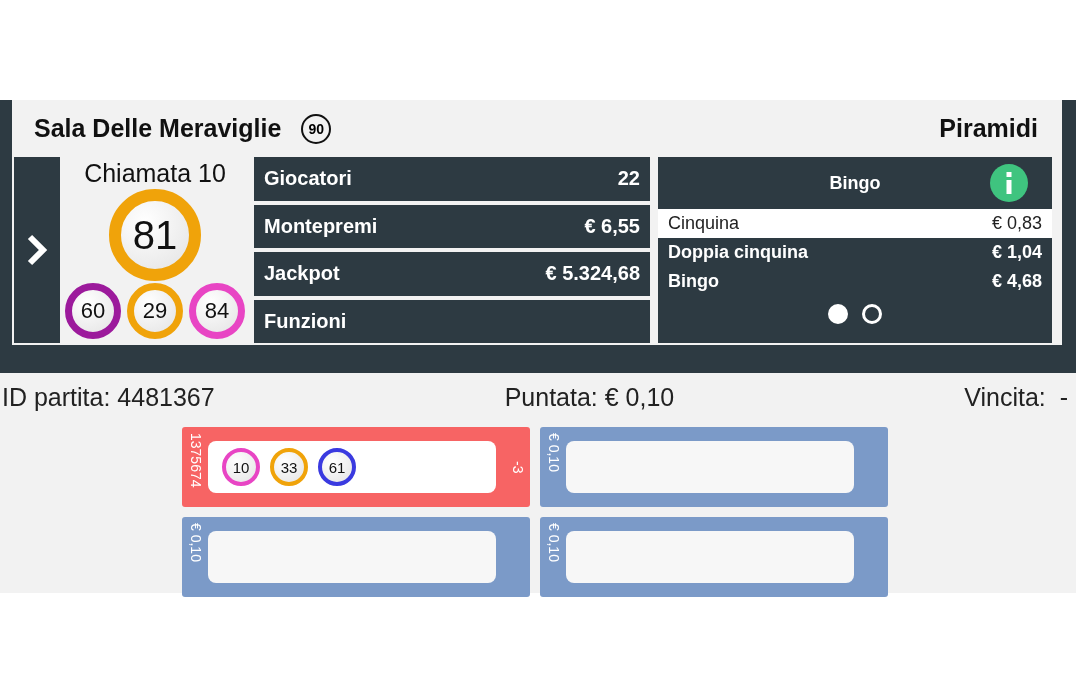 Image resolution: width=1076 pixels, height=676 pixels. Describe the element at coordinates (612, 226) in the screenshot. I see `stat-value: € 6,55` at that location.